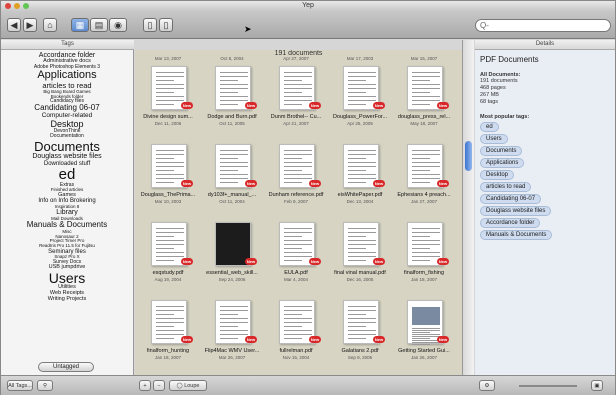  I want to click on loupe-icon: ◯, so click(179, 386).